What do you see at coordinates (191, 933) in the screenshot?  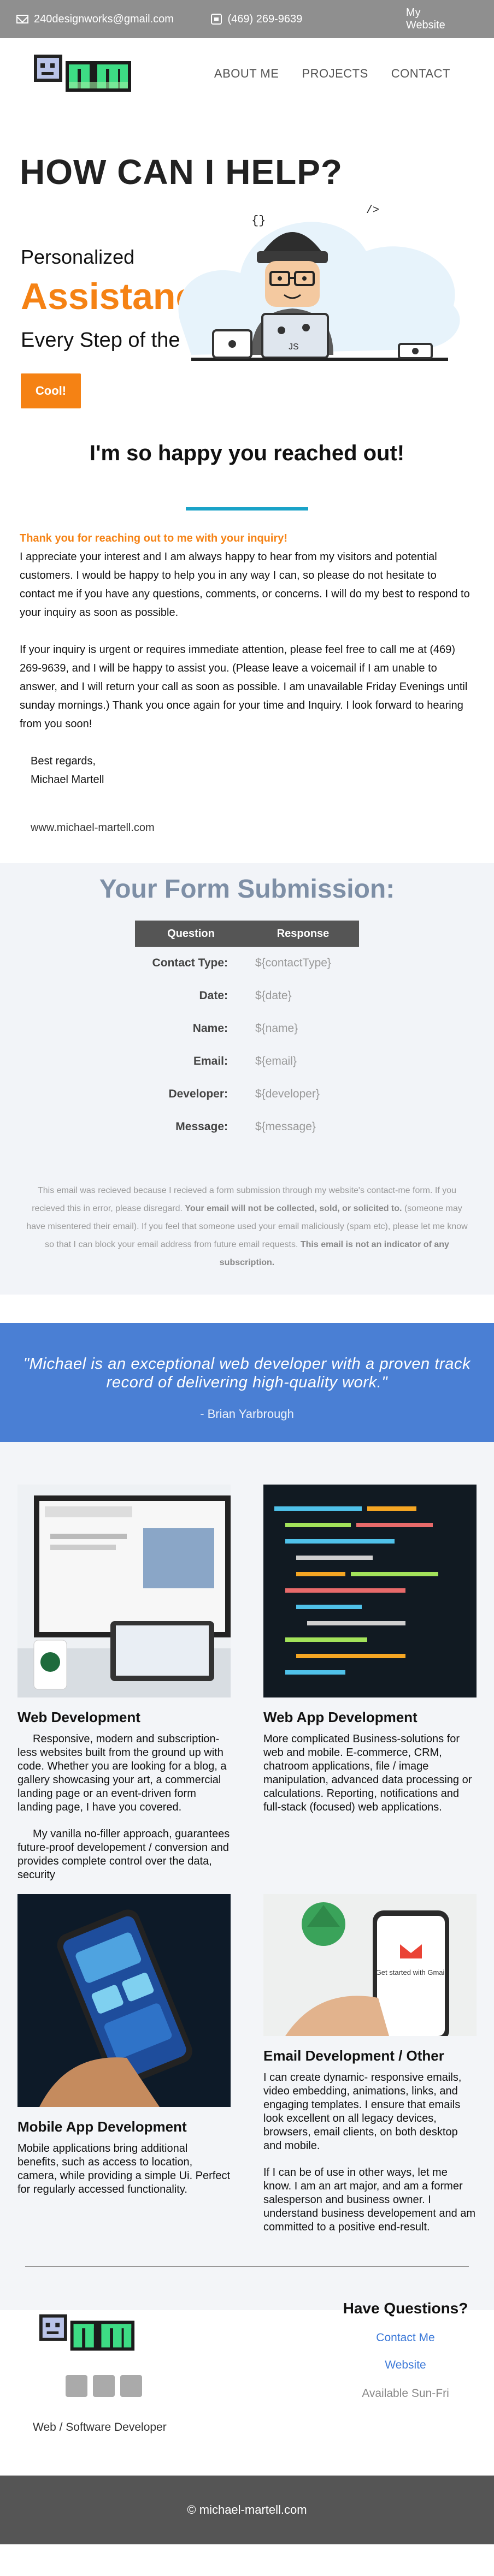 I see `column-question: Question` at bounding box center [191, 933].